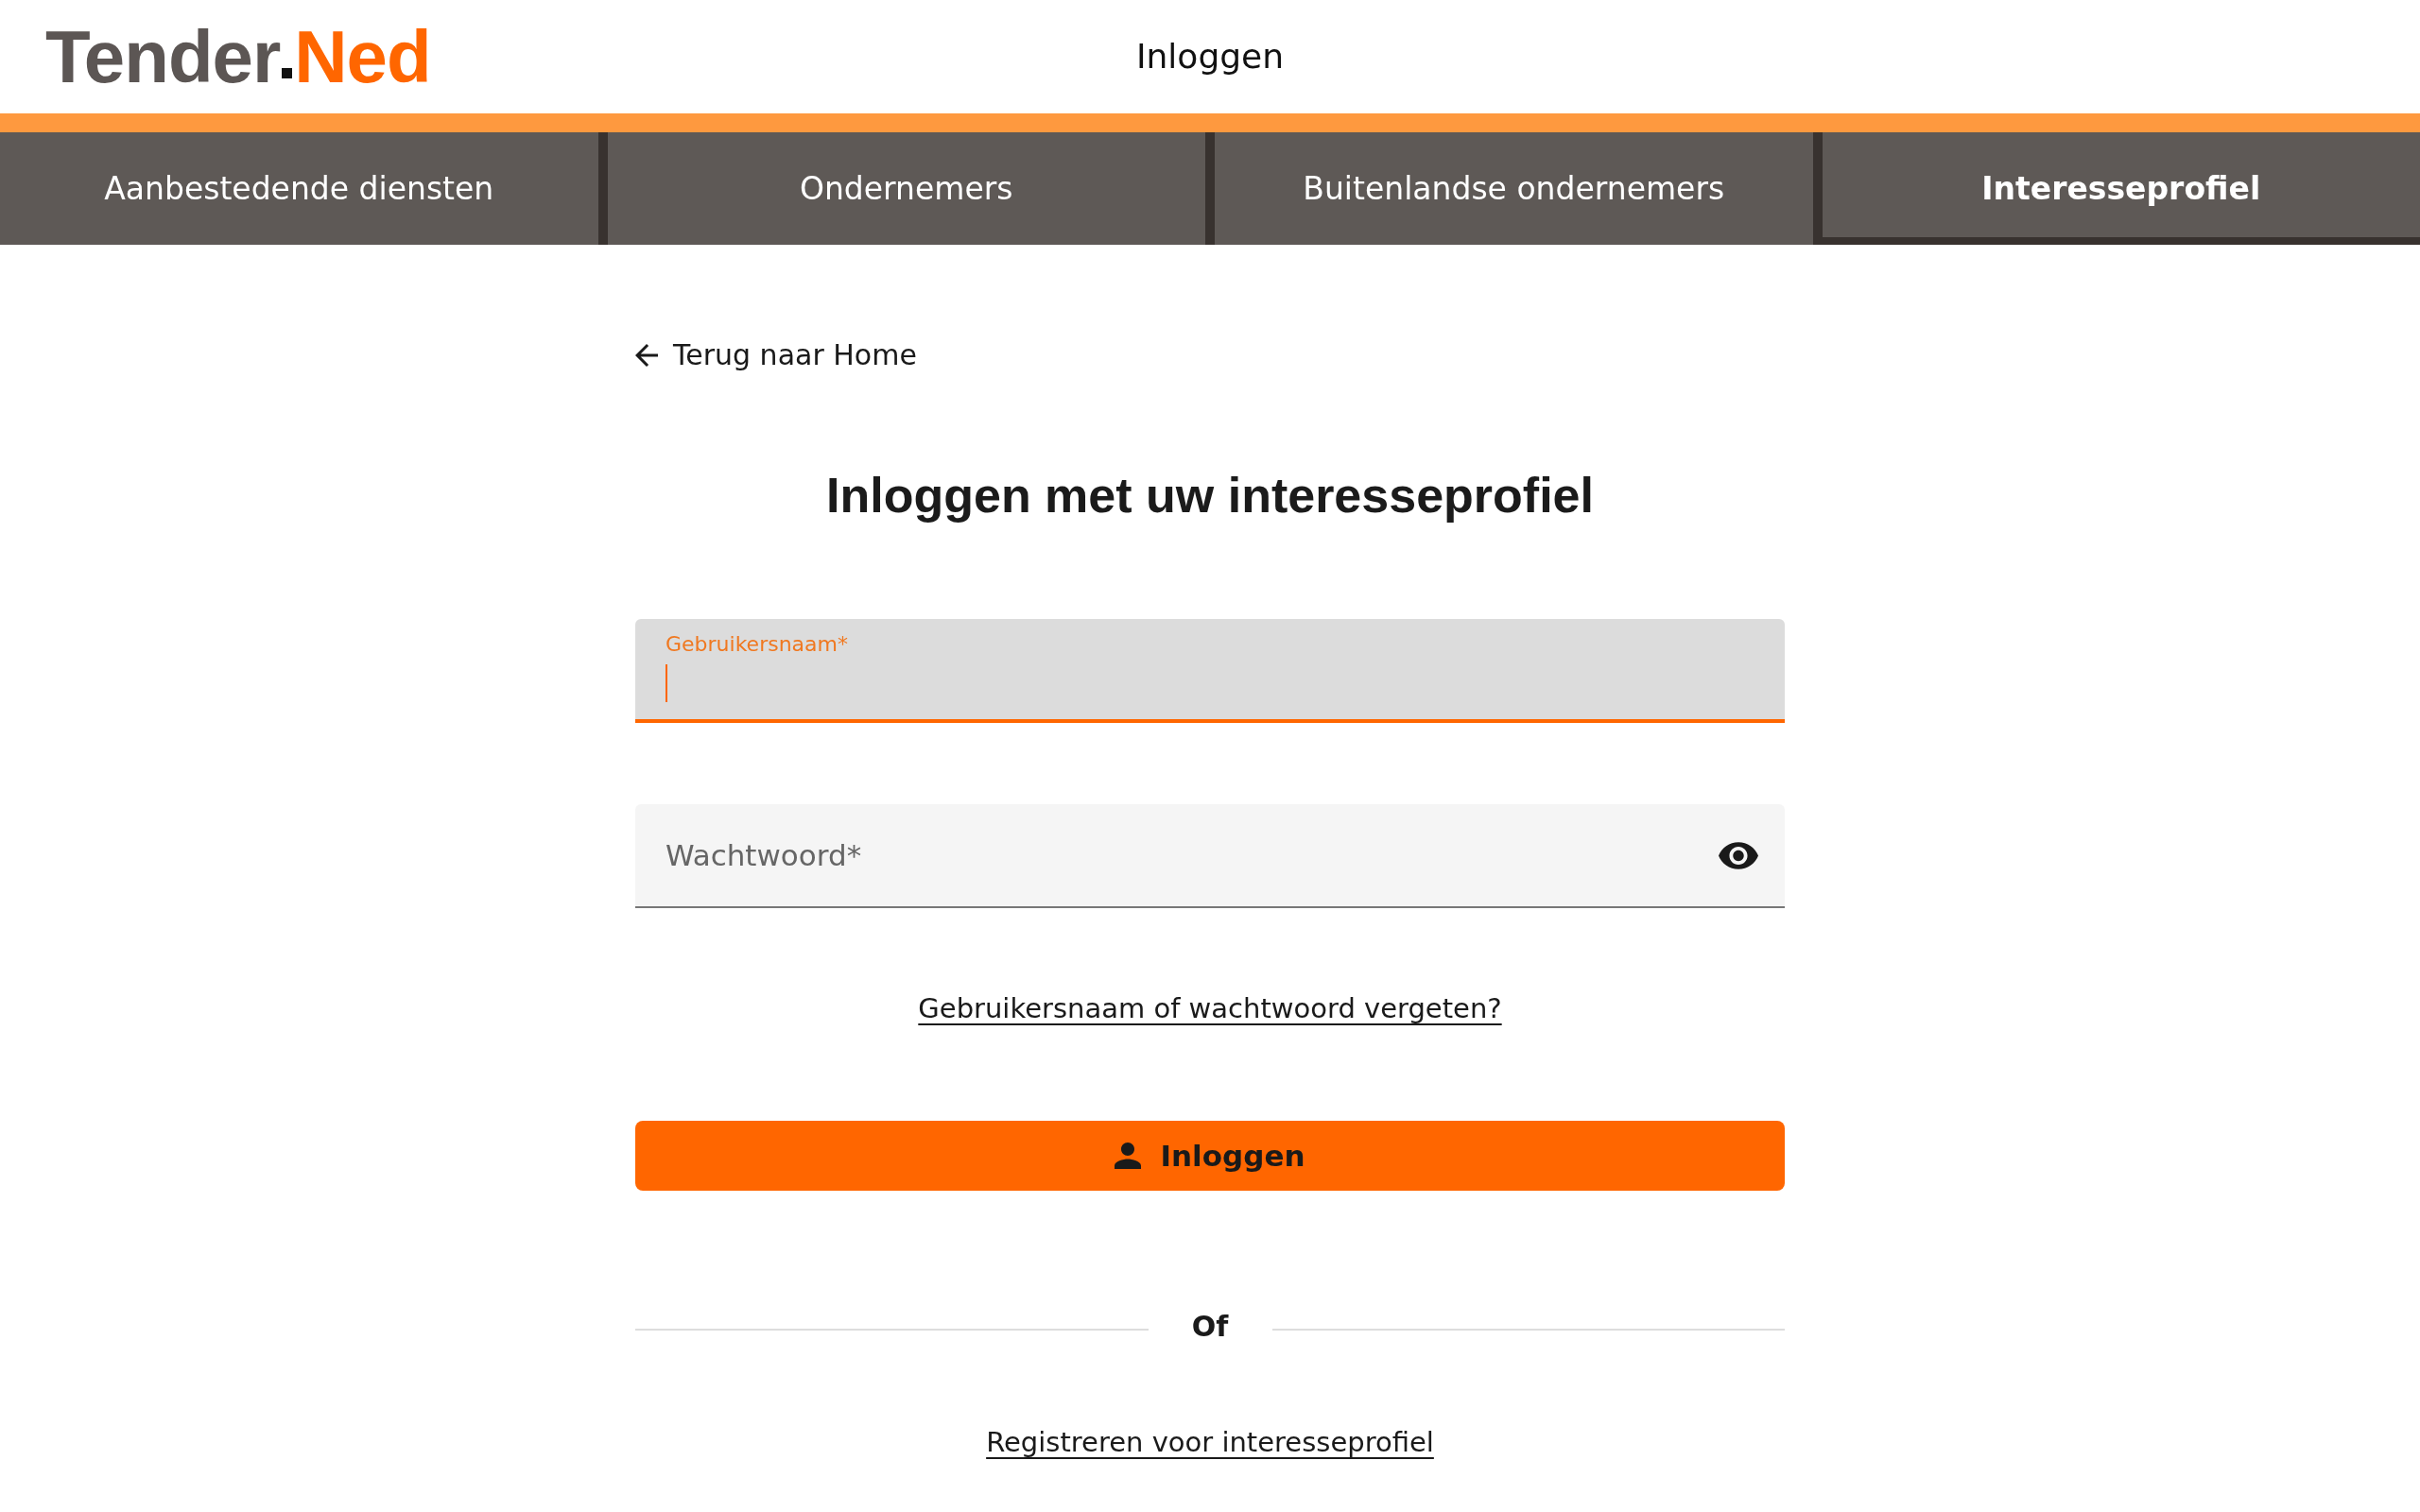  What do you see at coordinates (238, 56) in the screenshot?
I see `logo: Tender Ned` at bounding box center [238, 56].